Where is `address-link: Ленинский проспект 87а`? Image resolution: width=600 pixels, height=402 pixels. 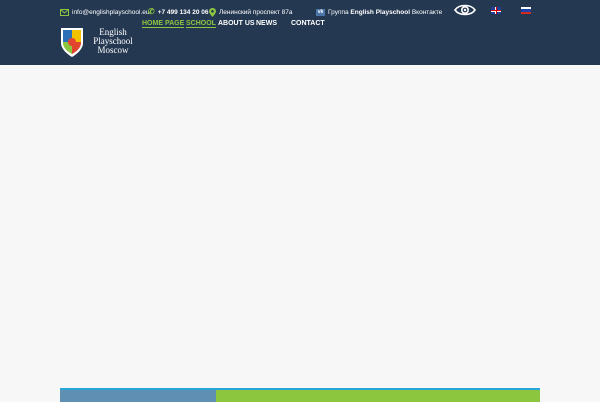
address-link: Ленинский проспект 87а is located at coordinates (251, 12).